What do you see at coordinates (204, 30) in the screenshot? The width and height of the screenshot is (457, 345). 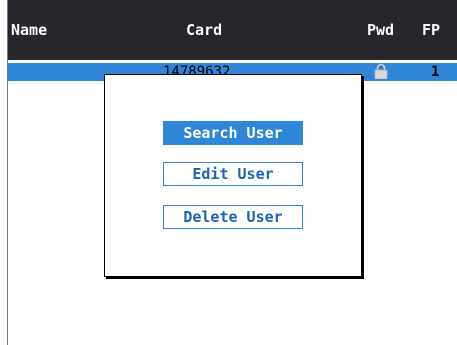 I see `column-header-card: Card` at bounding box center [204, 30].